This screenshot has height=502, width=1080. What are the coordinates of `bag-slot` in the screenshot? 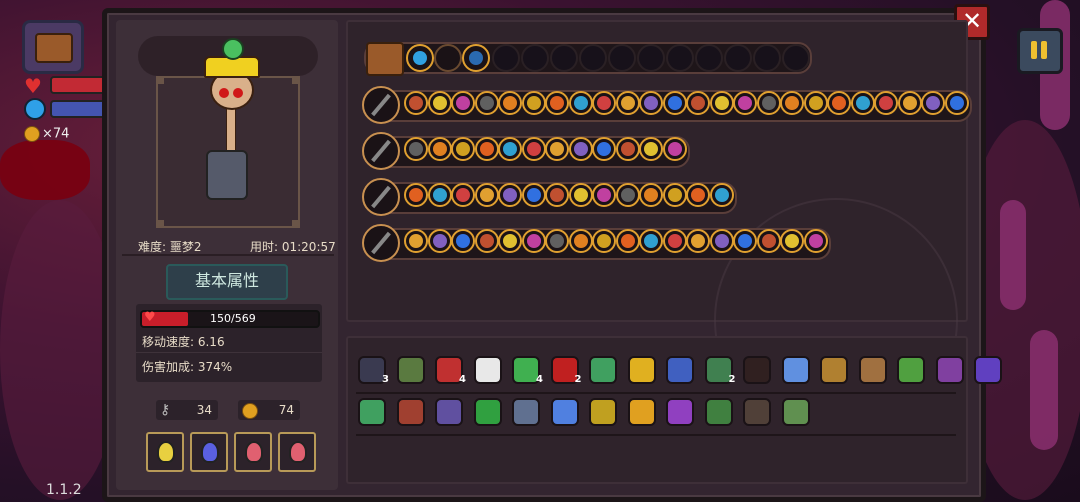 It's located at (448, 58).